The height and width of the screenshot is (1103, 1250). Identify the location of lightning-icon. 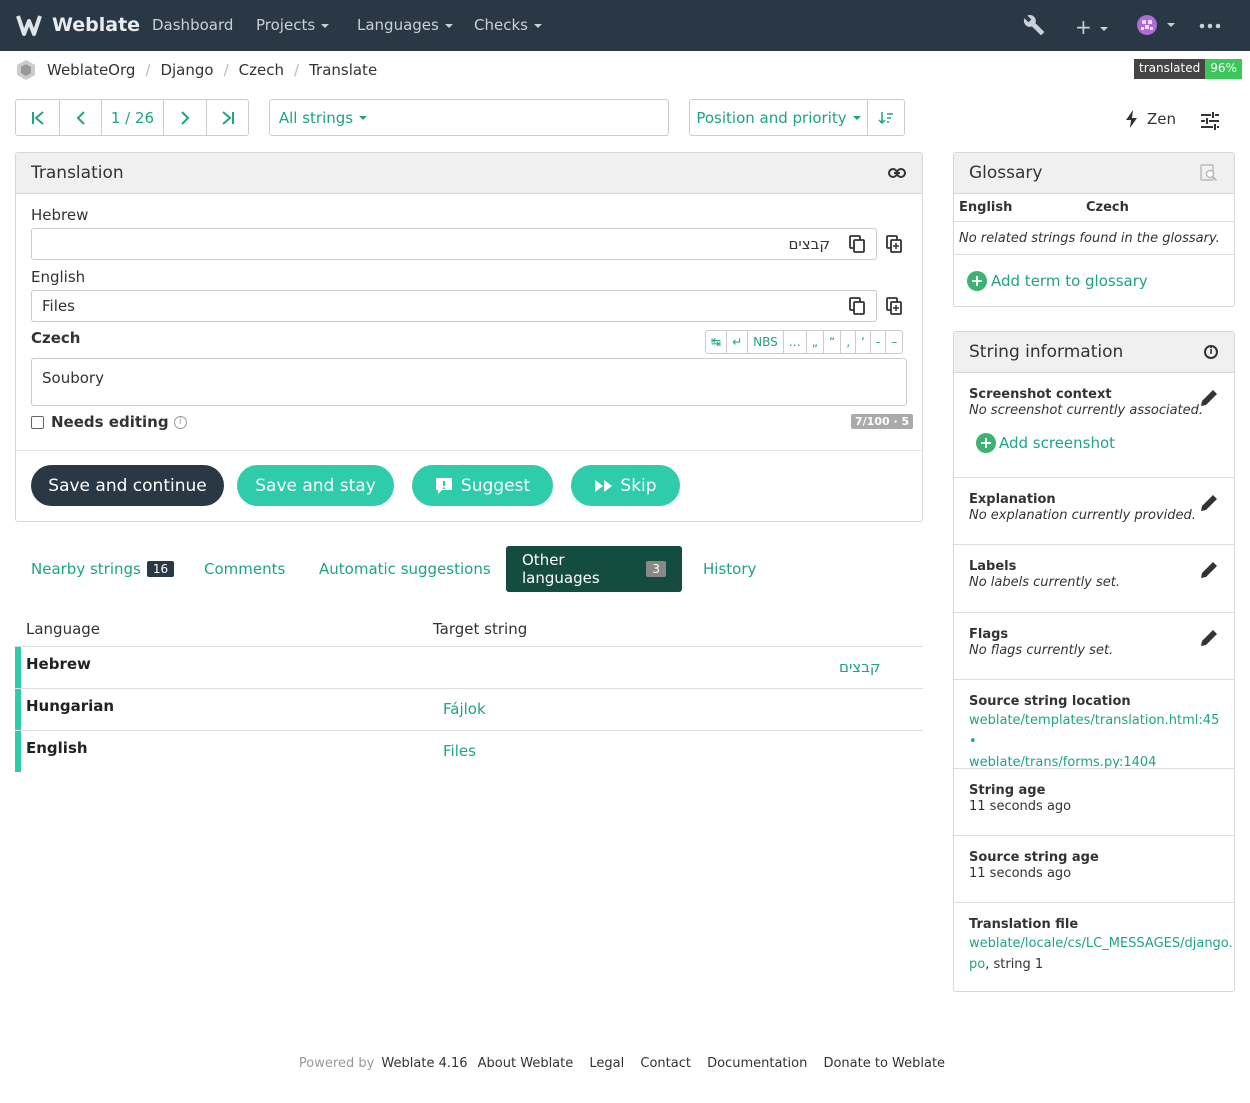
(1131, 119).